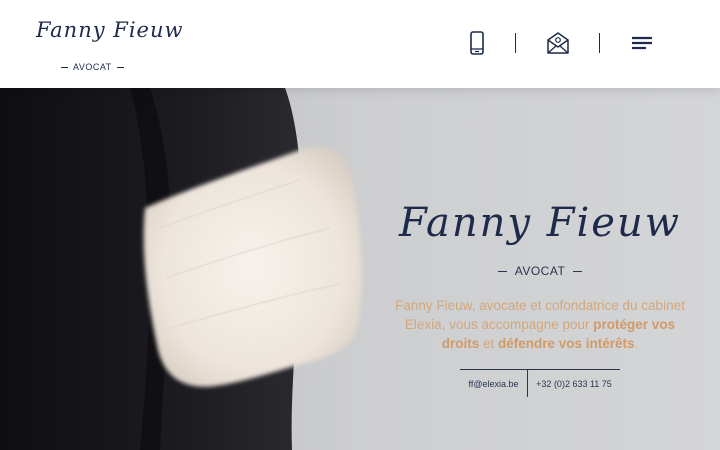 This screenshot has height=450, width=720. Describe the element at coordinates (566, 343) in the screenshot. I see `hero-text-emphasis: défendre vos intérêts` at that location.